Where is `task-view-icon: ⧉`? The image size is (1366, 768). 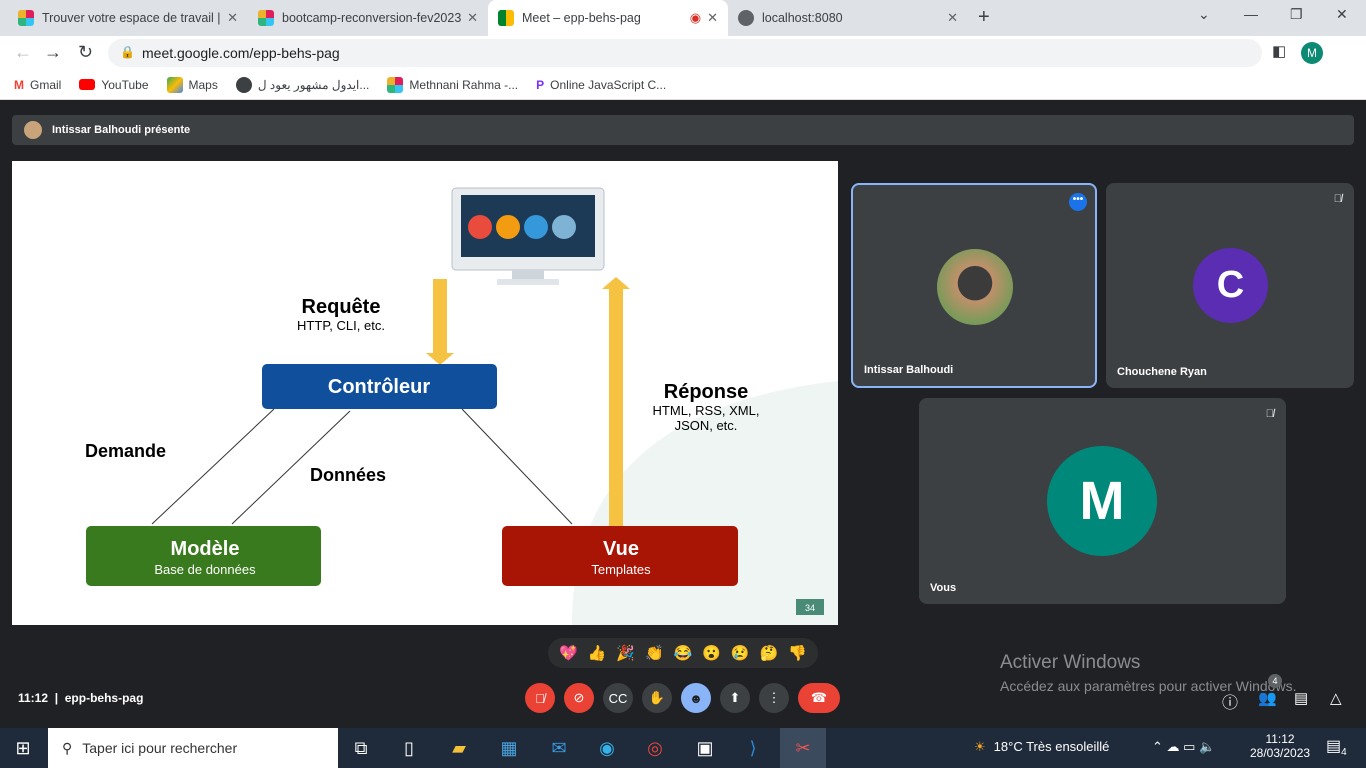
task-view-icon: ⧉ is located at coordinates (361, 748).